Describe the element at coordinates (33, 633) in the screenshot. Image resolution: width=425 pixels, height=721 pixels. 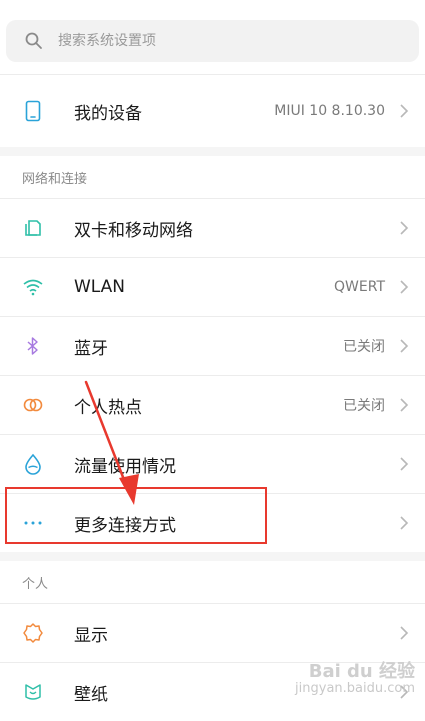
I see `brightness-icon` at that location.